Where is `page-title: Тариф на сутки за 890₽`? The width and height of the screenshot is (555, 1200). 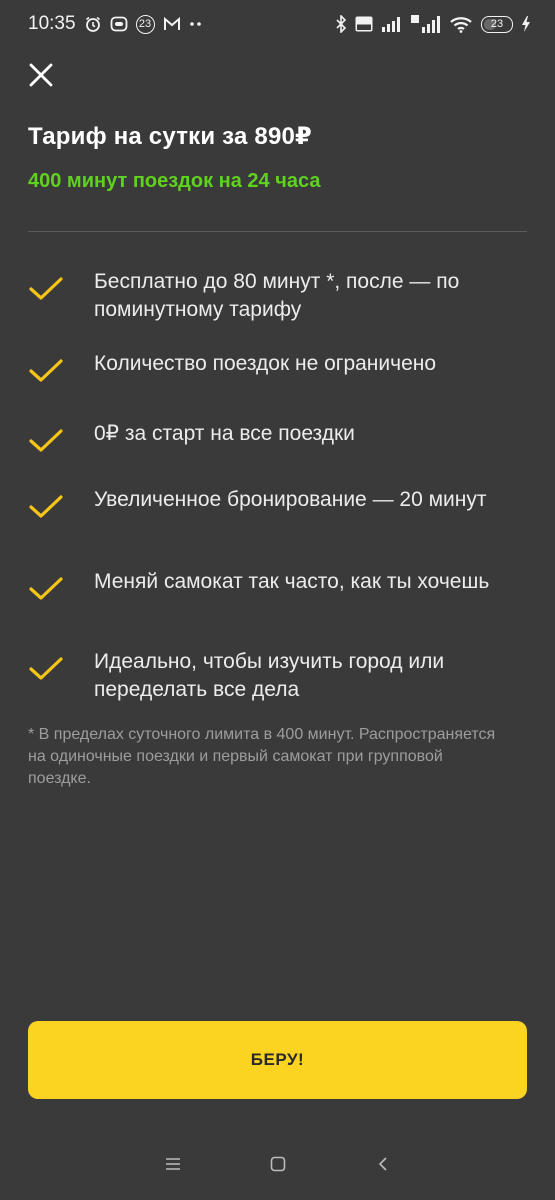
page-title: Тариф на сутки за 890₽ is located at coordinates (170, 136).